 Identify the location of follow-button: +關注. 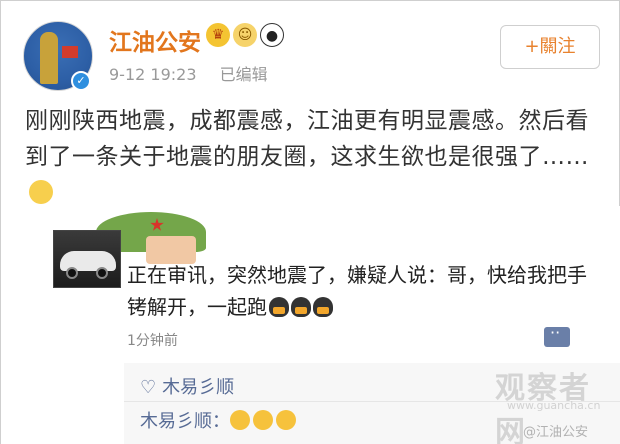
(550, 47).